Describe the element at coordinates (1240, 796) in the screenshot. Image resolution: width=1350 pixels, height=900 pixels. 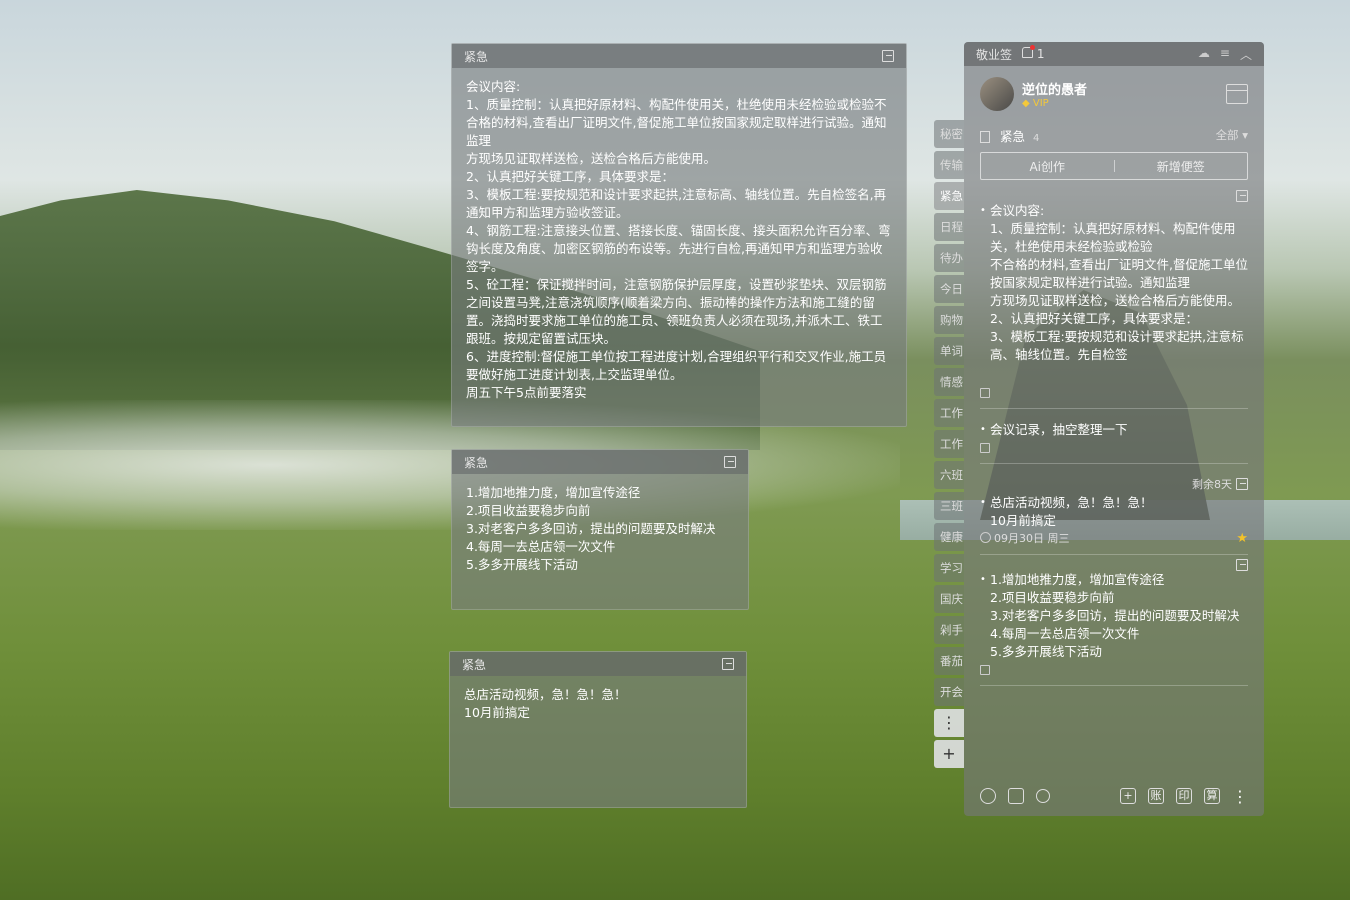
I see `more-icon: ⋮` at that location.